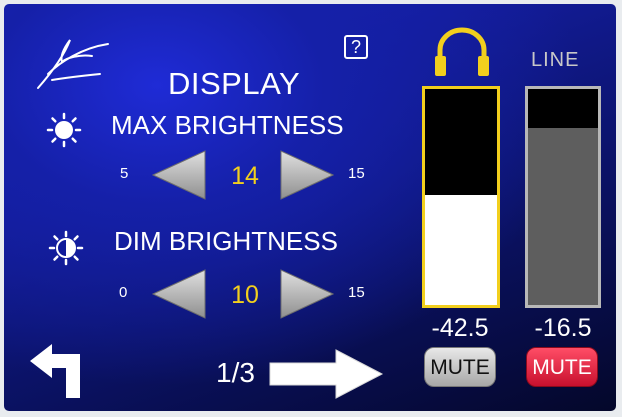 This screenshot has height=417, width=622. What do you see at coordinates (326, 374) in the screenshot?
I see `next-arrow-icon` at bounding box center [326, 374].